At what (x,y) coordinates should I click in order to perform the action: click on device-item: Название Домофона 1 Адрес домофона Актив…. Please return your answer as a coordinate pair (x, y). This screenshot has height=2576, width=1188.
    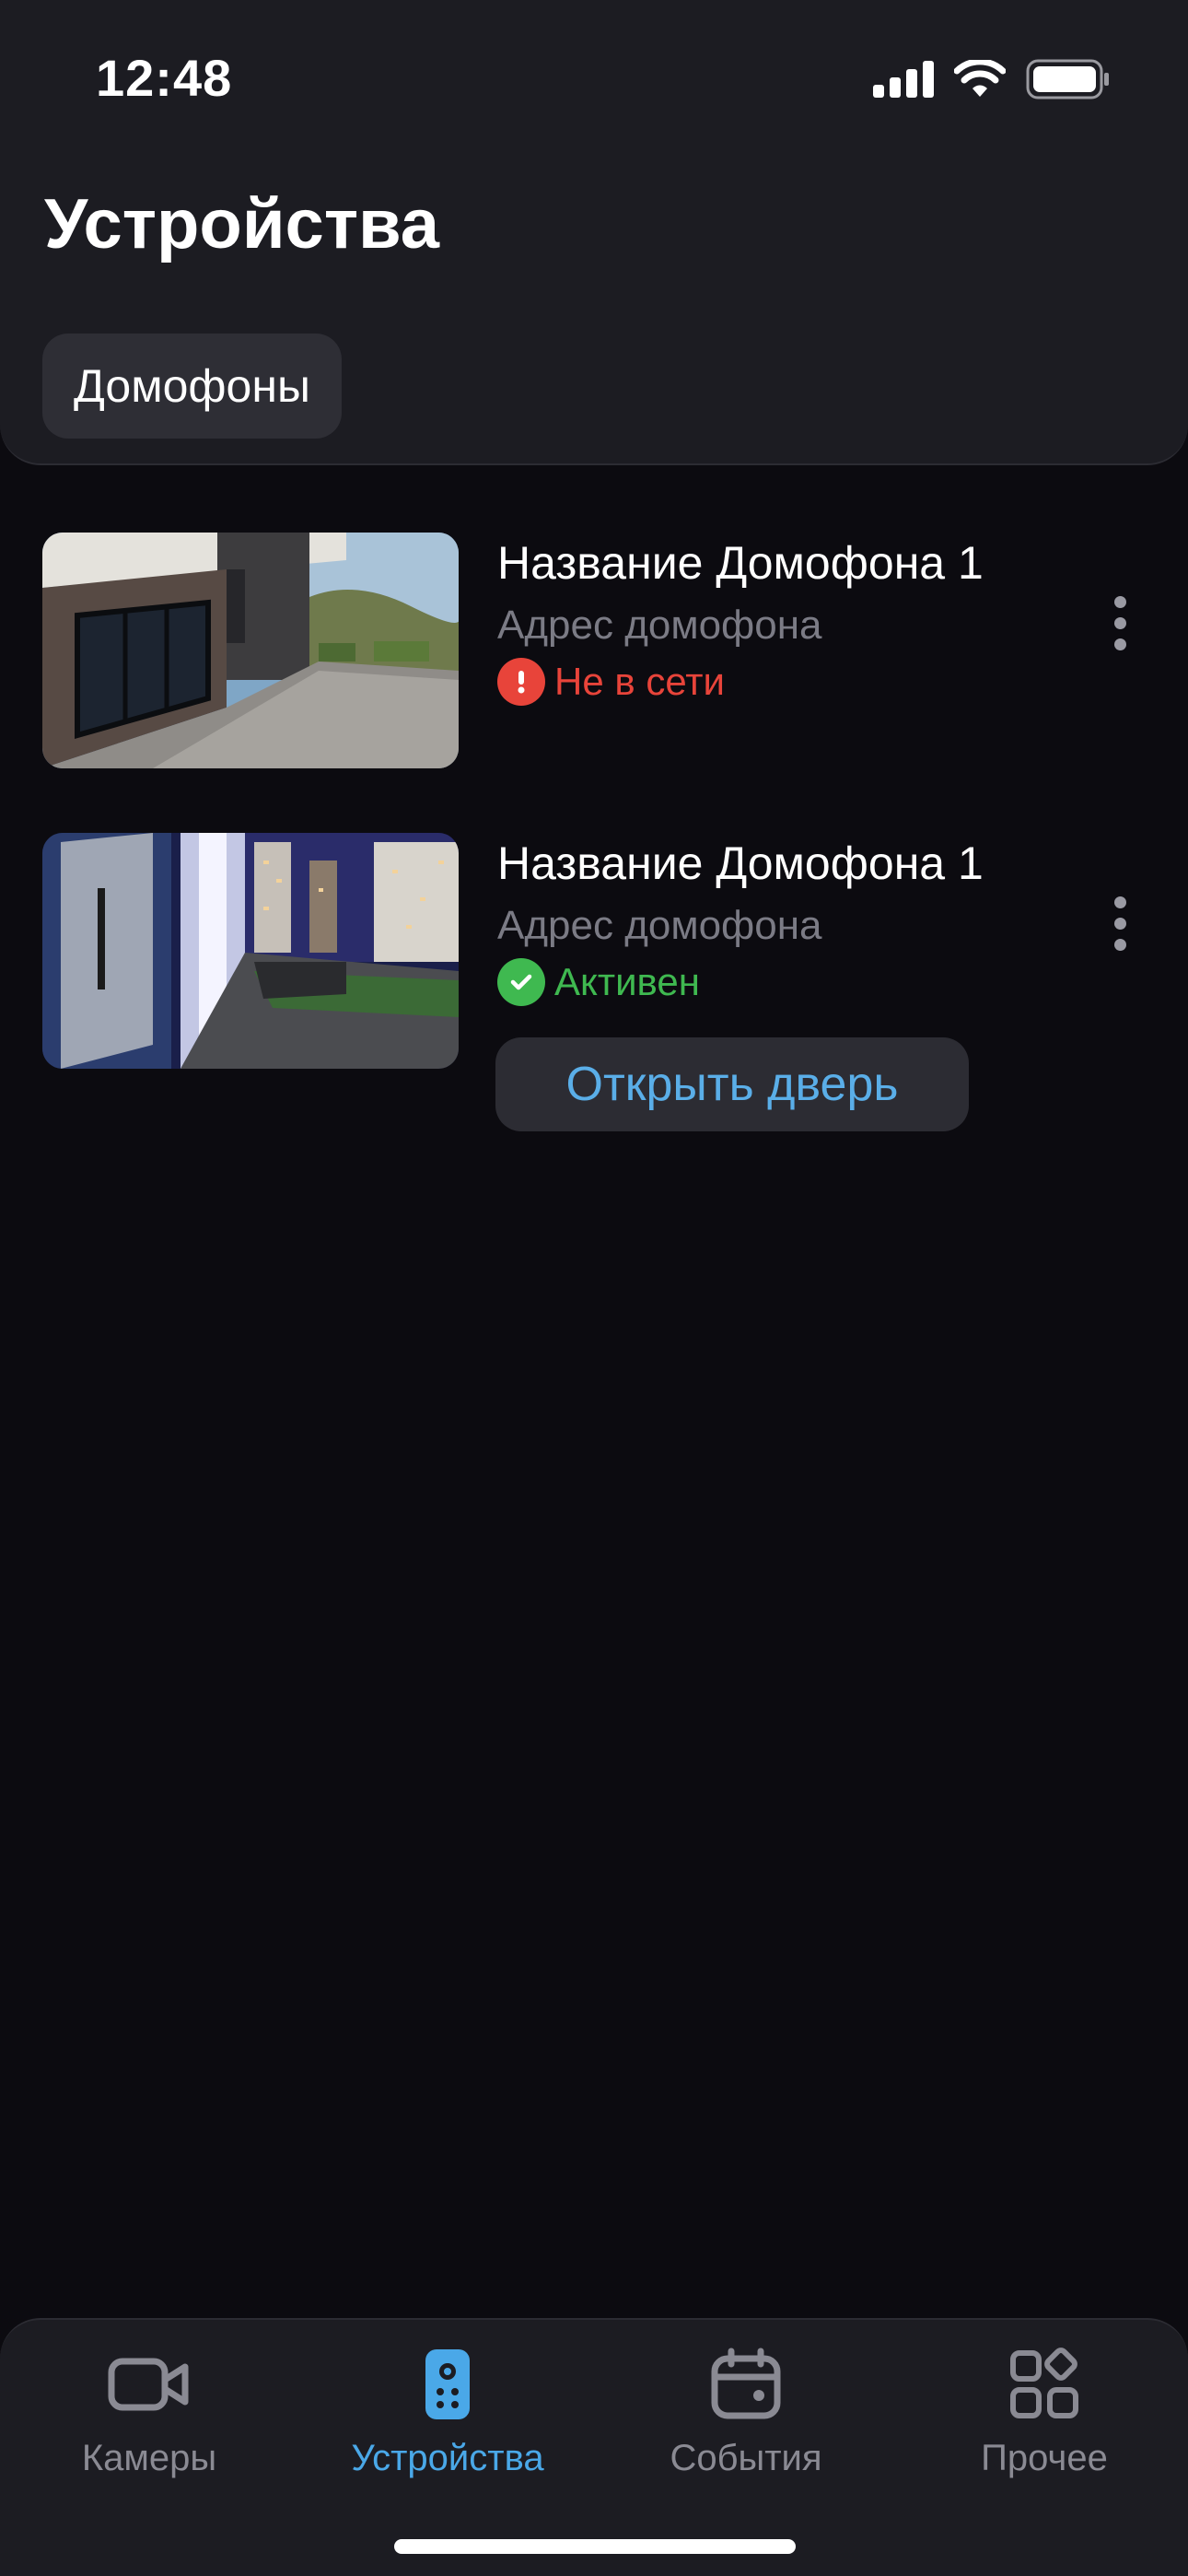
    Looking at the image, I should click on (594, 985).